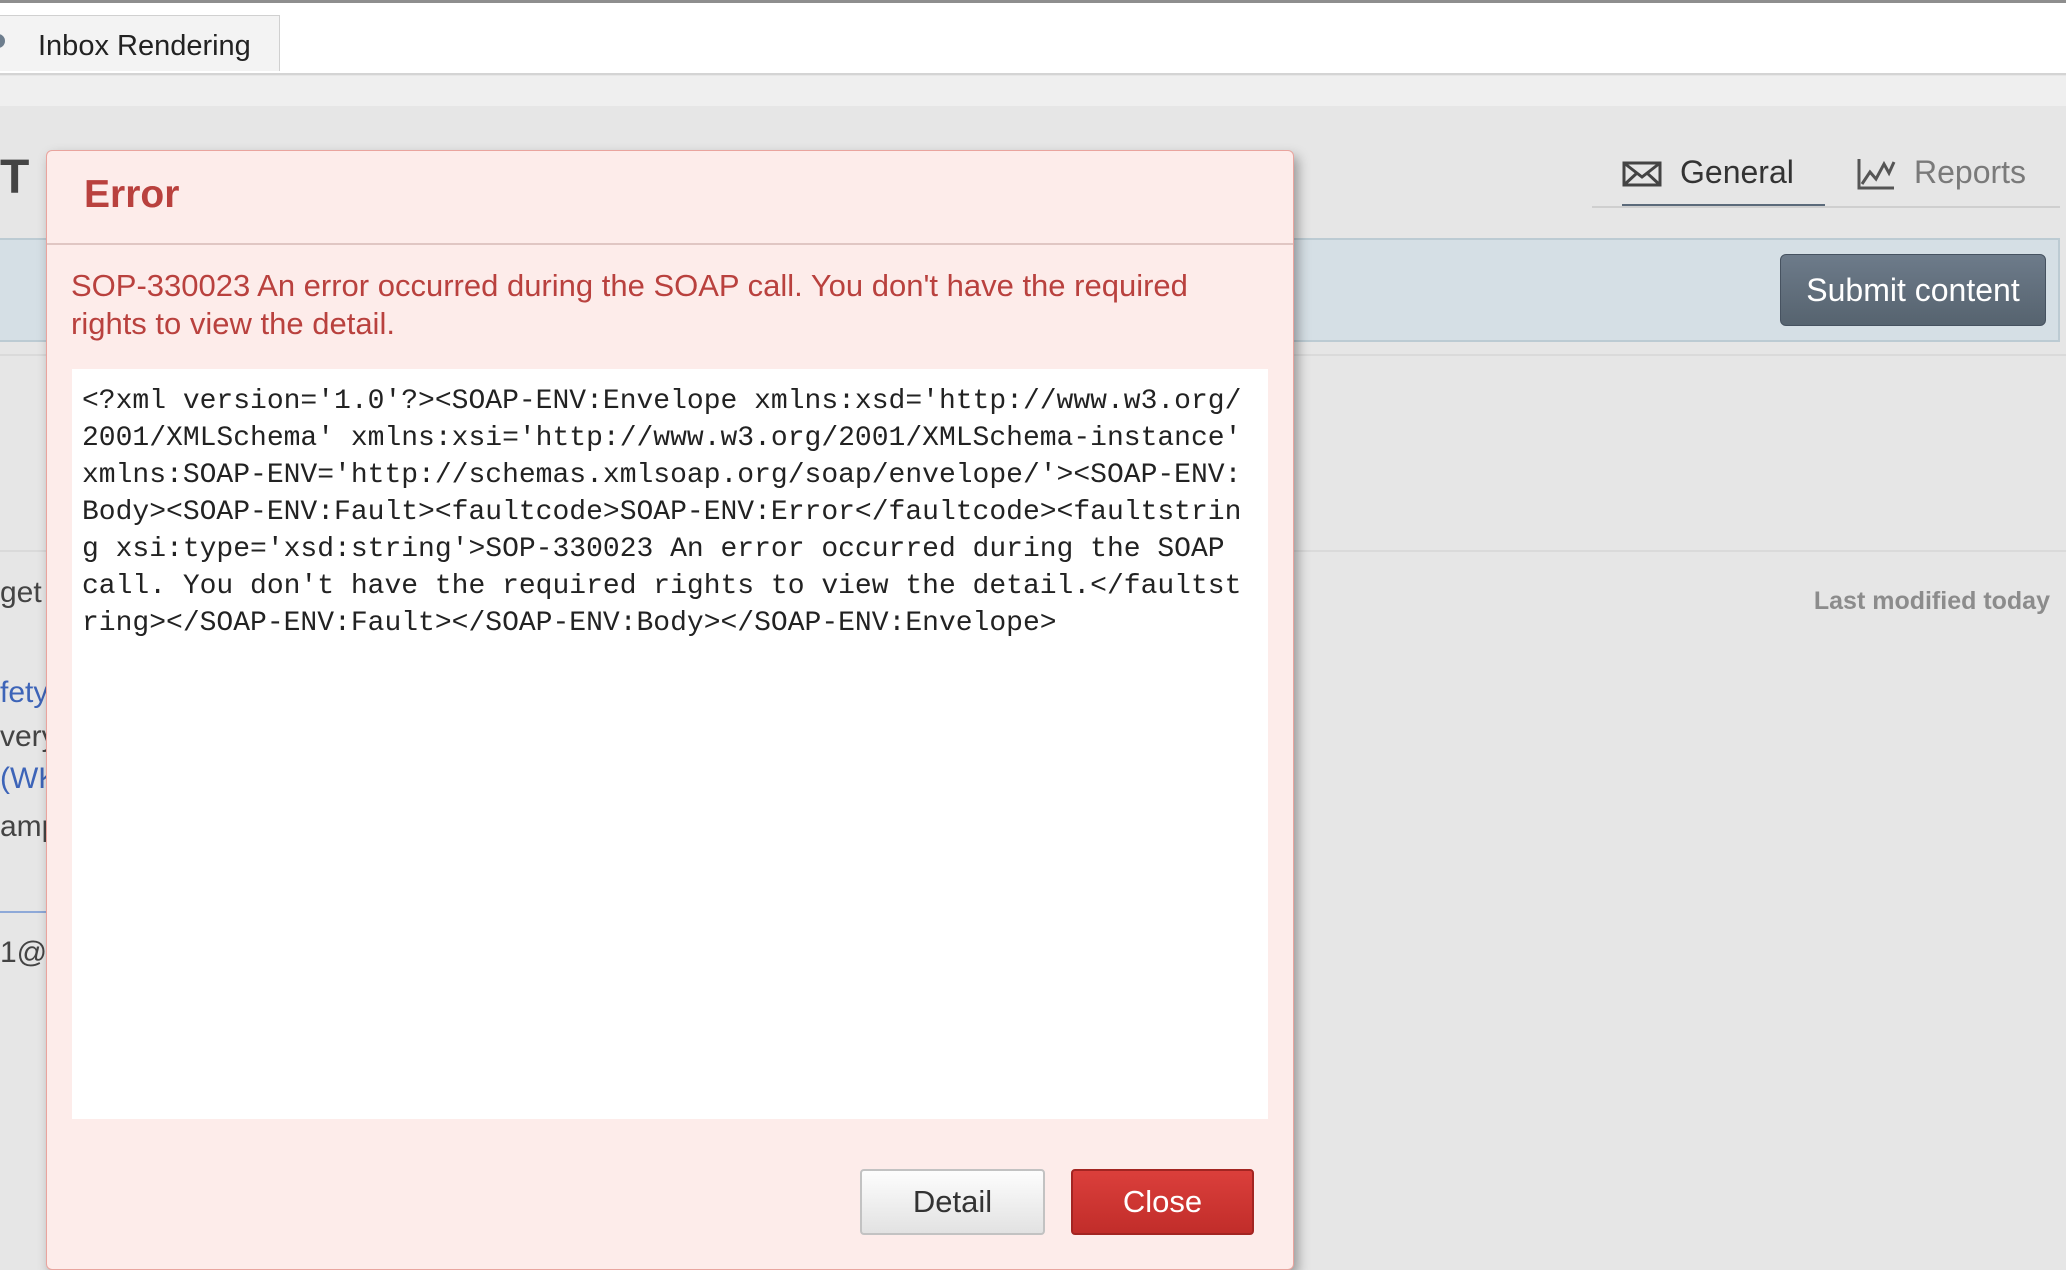 Image resolution: width=2066 pixels, height=1270 pixels. I want to click on browser-tab-label: Inbox Rendering, so click(144, 46).